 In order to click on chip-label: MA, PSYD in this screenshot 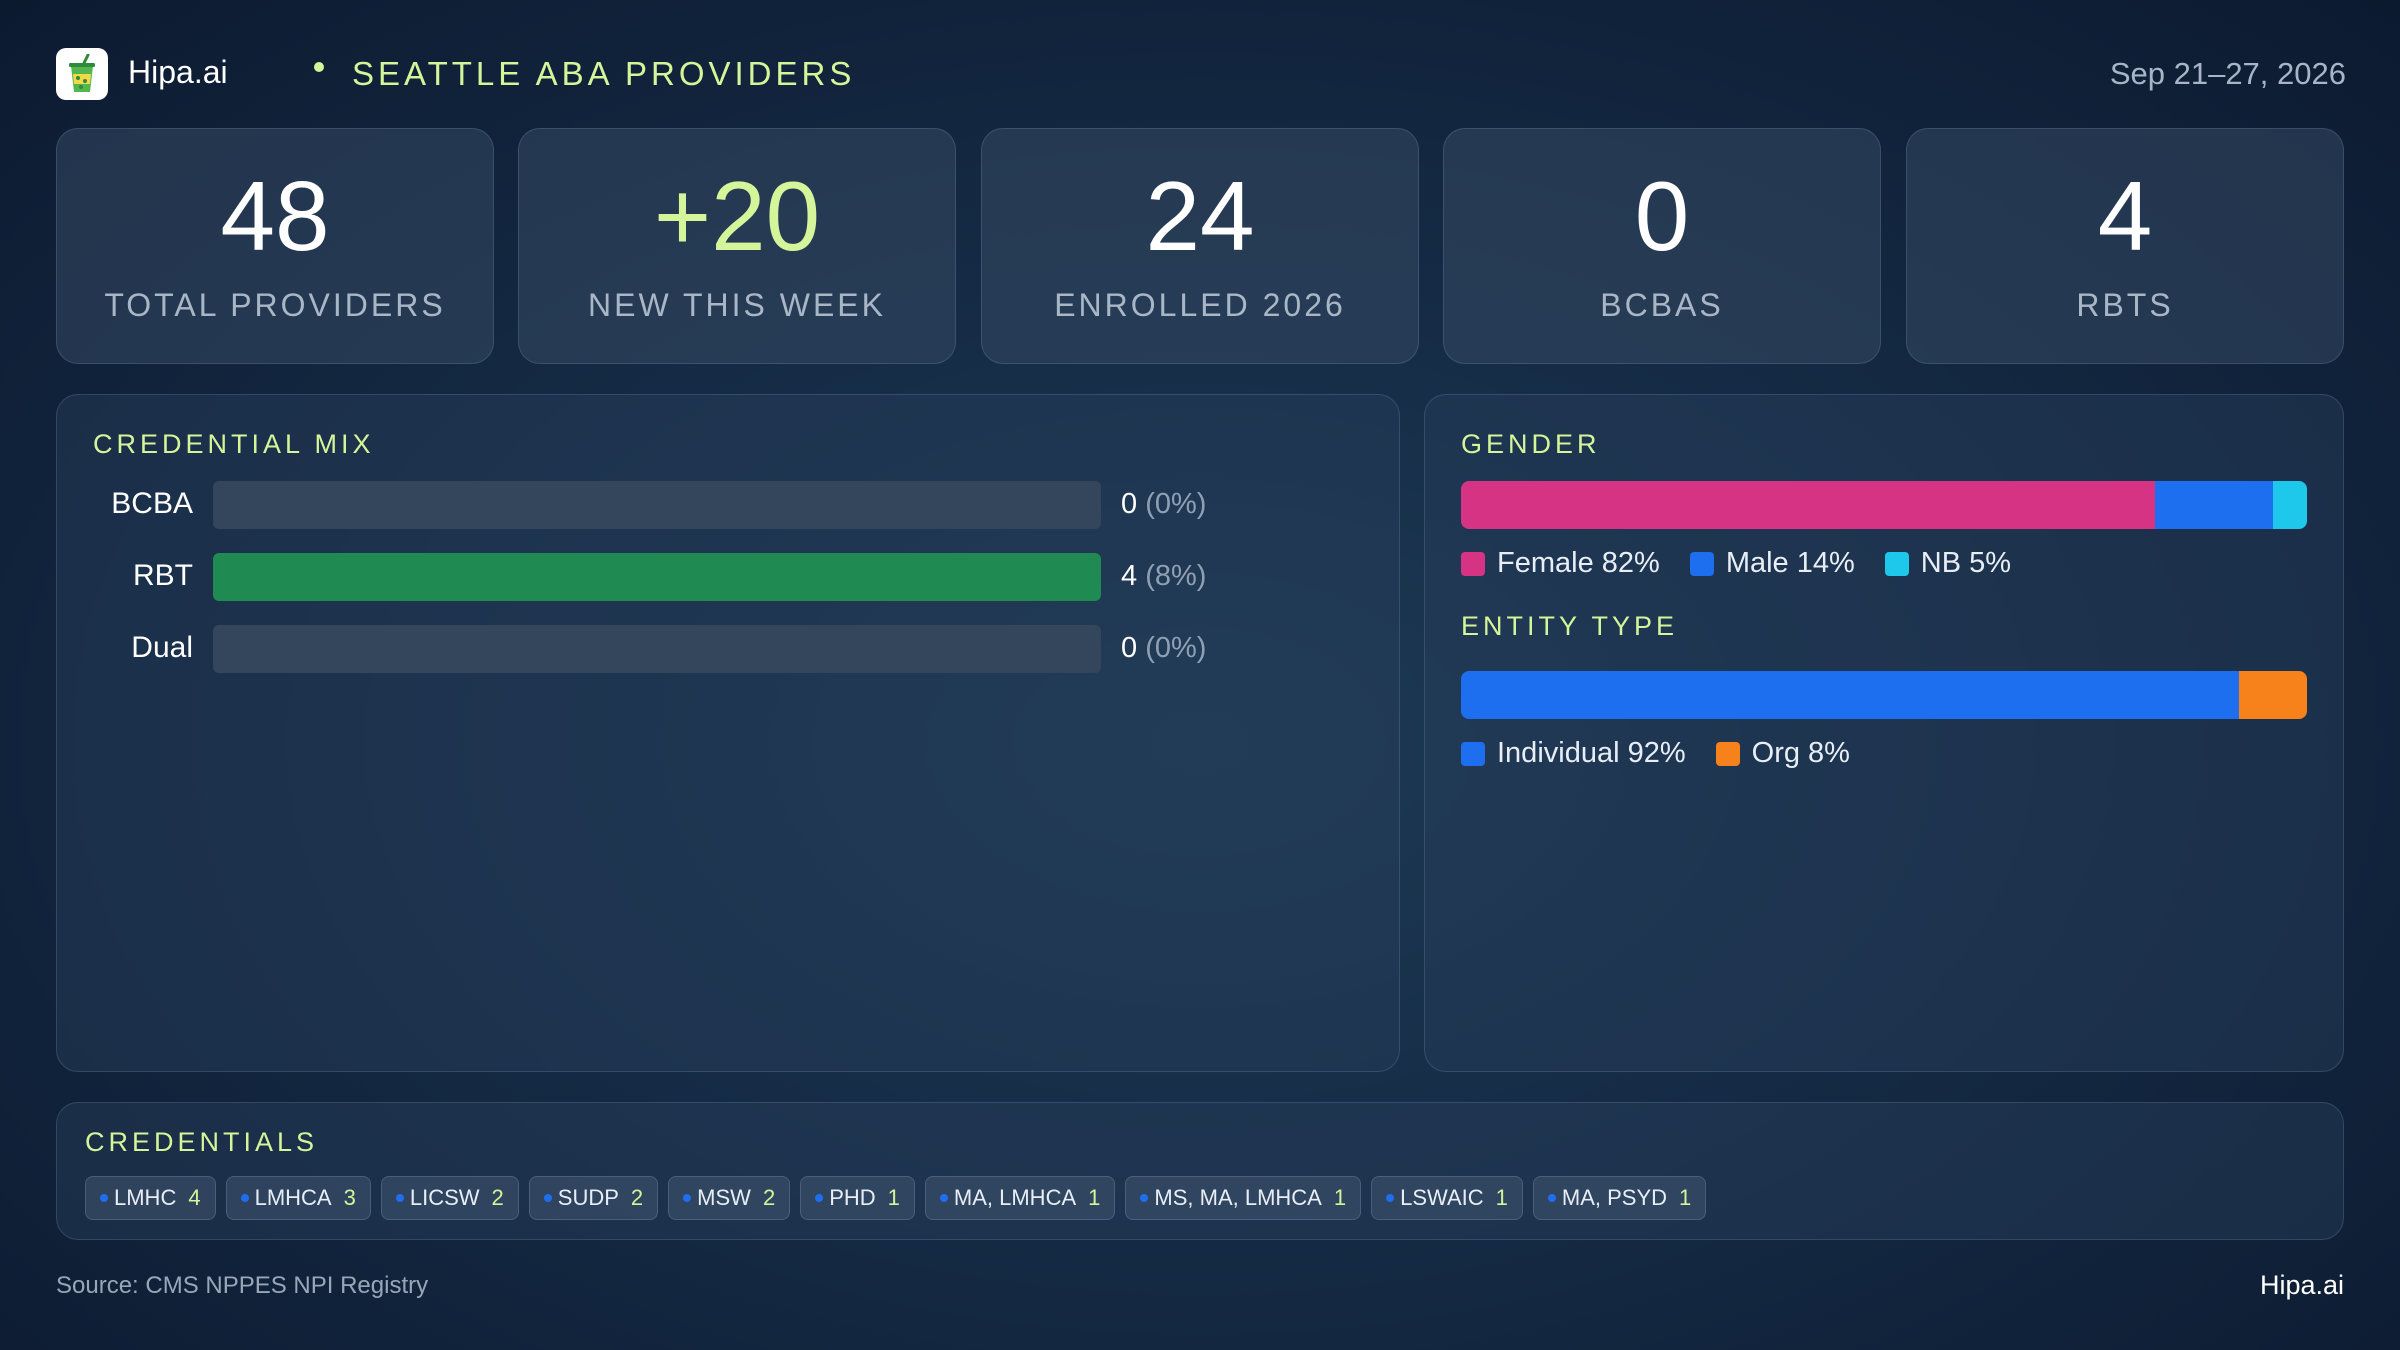, I will do `click(1614, 1197)`.